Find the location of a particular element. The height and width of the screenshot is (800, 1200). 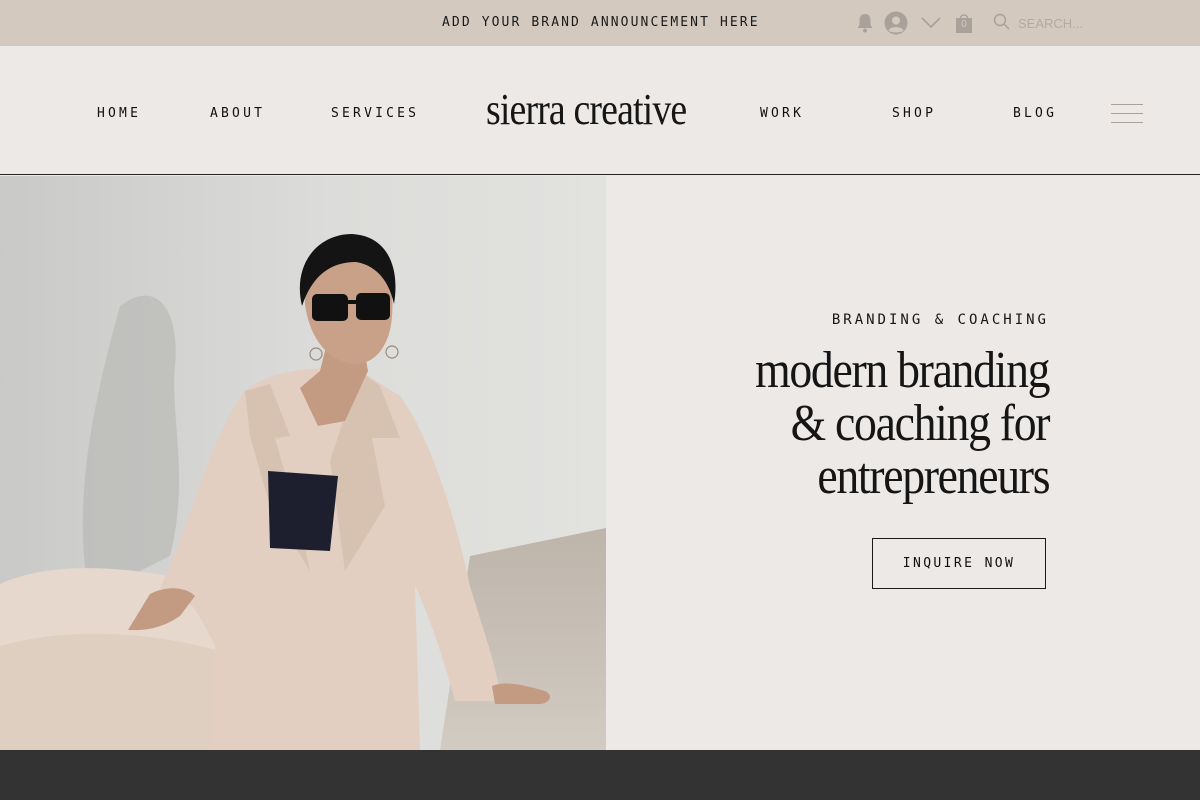

search-input is located at coordinates (1073, 23).